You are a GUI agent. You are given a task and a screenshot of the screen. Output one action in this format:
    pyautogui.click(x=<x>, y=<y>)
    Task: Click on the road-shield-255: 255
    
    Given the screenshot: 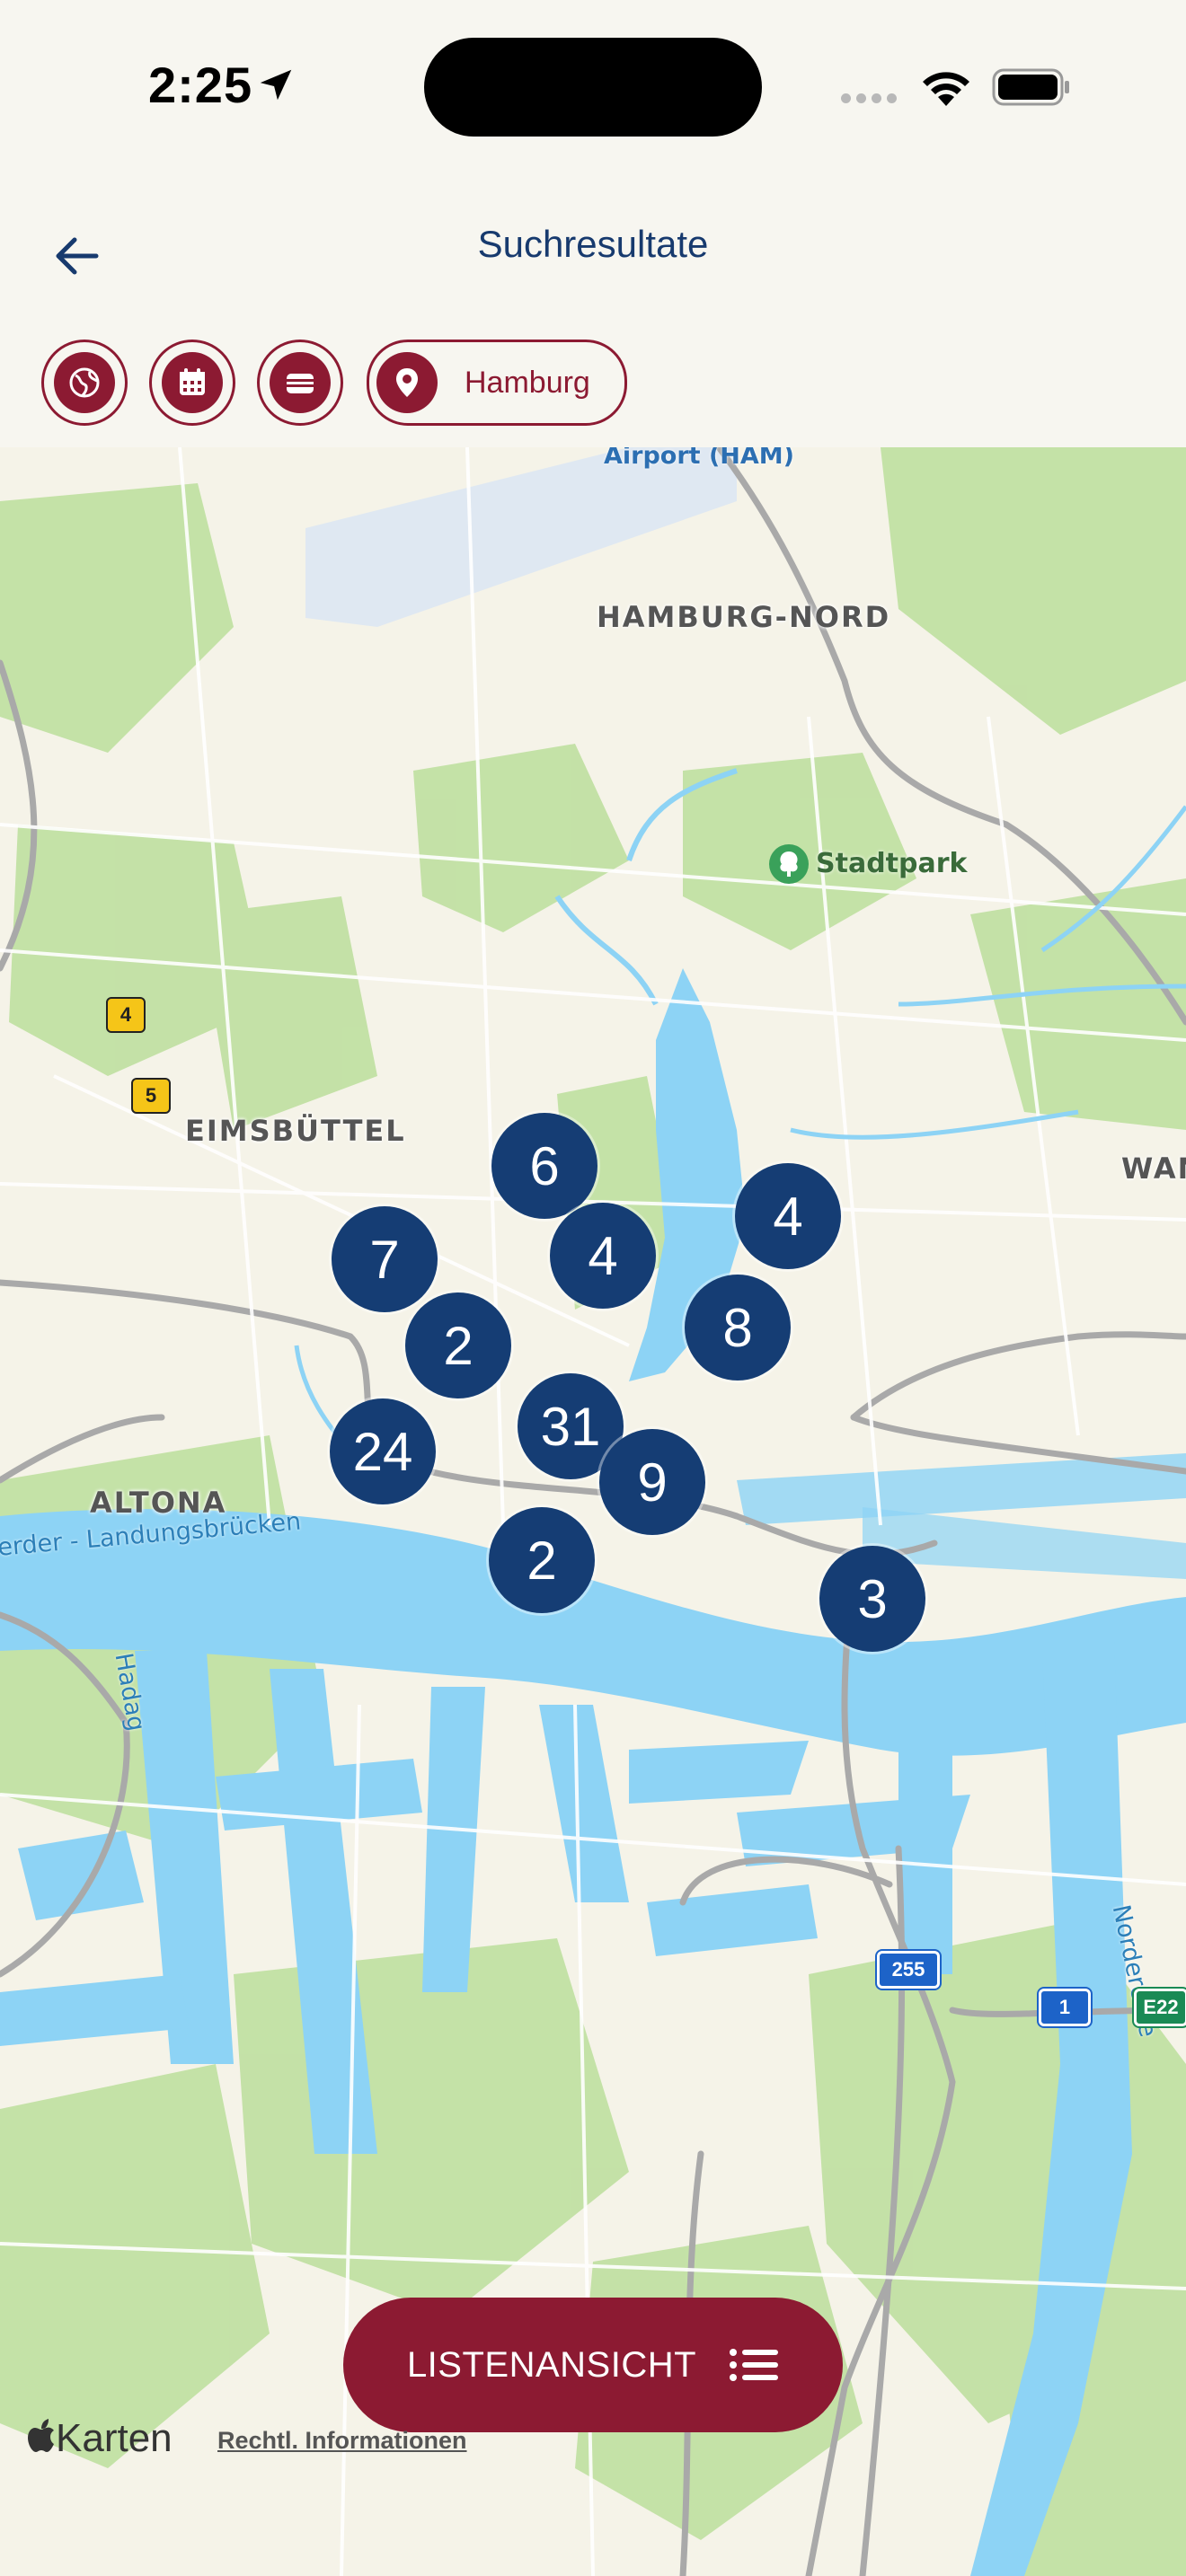 What is the action you would take?
    pyautogui.click(x=908, y=1970)
    